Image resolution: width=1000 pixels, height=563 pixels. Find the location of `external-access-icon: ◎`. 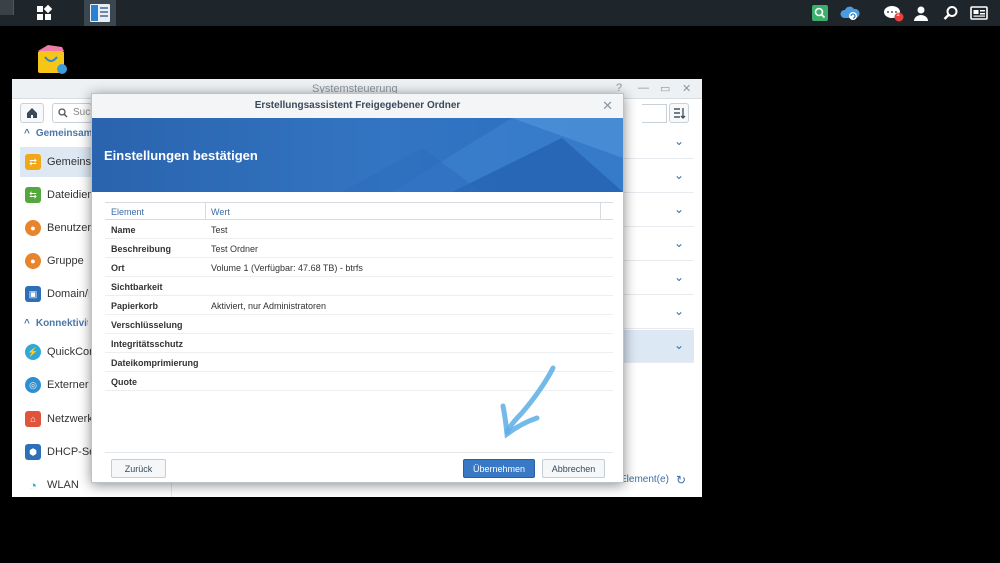

external-access-icon: ◎ is located at coordinates (33, 385).